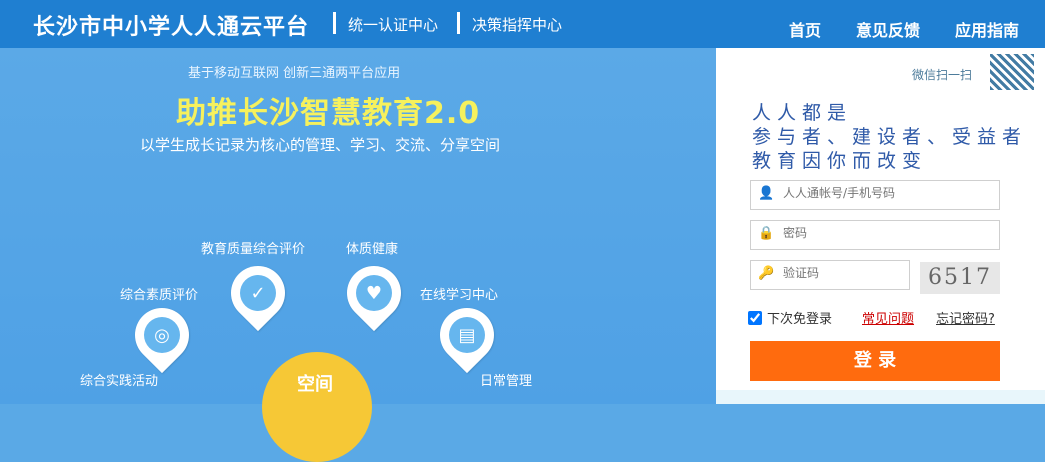  I want to click on username-field: 👤, so click(875, 195).